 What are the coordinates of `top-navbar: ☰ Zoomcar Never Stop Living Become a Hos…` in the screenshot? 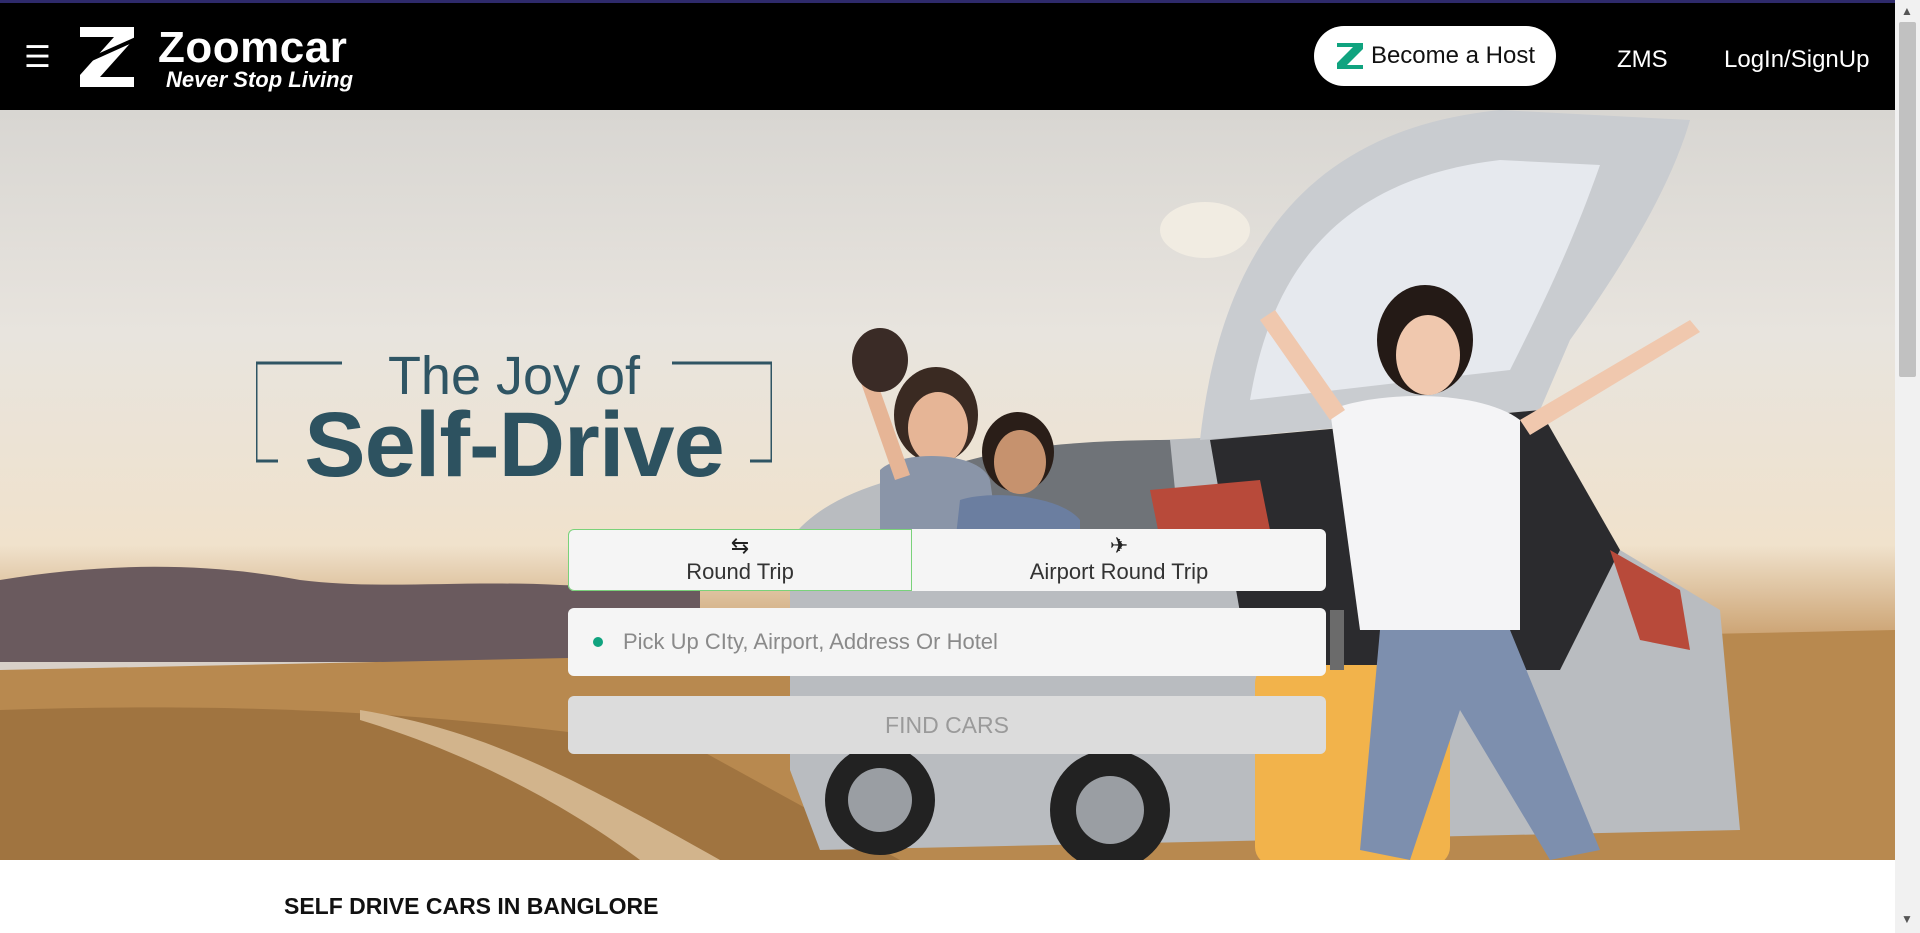 It's located at (947, 56).